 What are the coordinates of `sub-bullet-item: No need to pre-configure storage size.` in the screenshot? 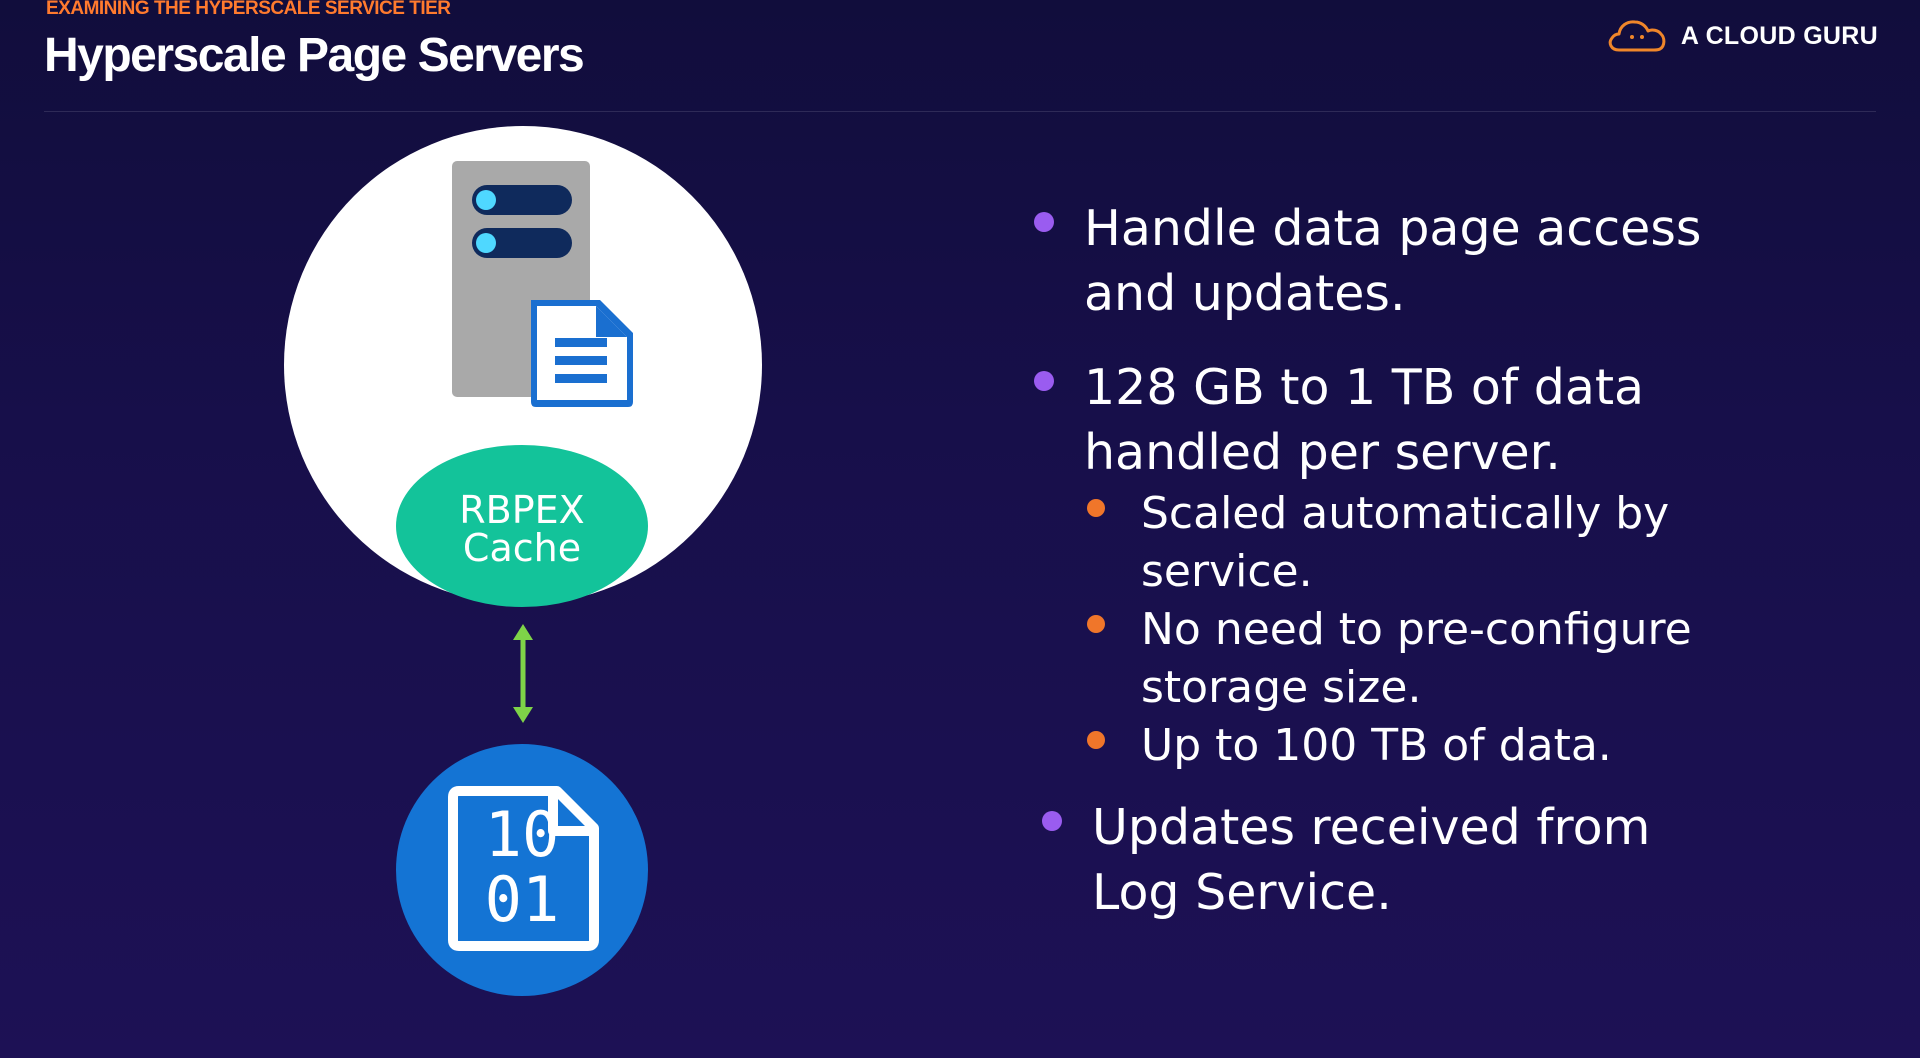 It's located at (1488, 659).